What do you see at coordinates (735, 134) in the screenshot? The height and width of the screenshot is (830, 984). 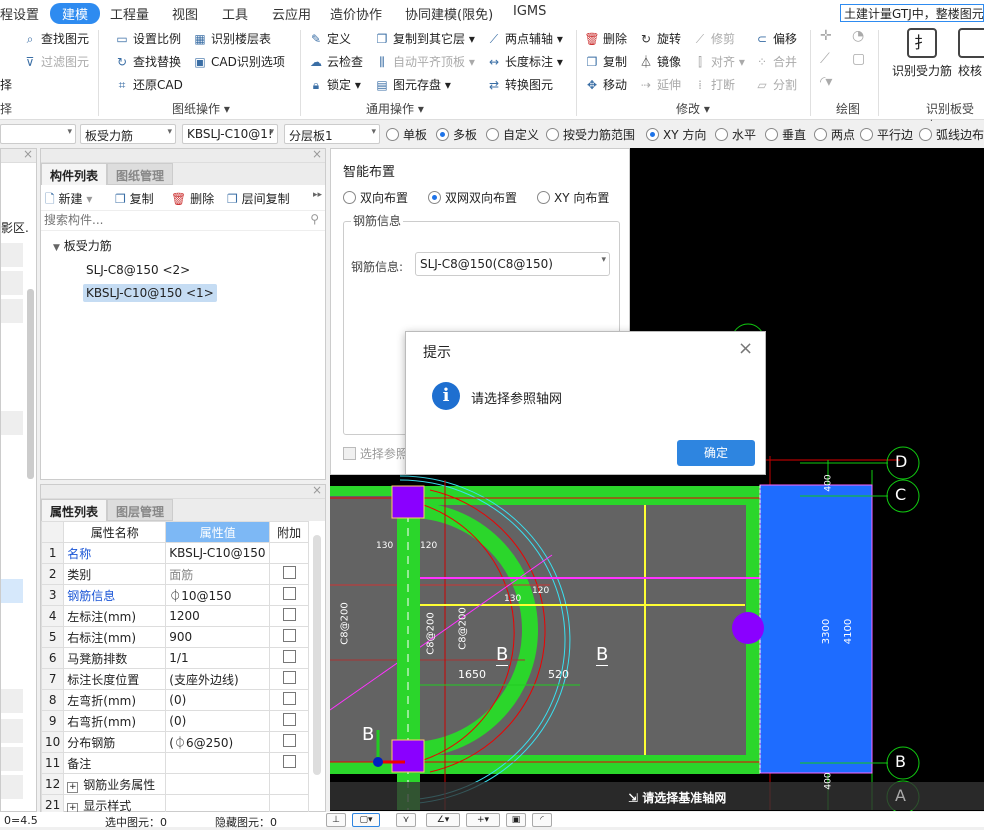 I see `radio-horizontal: 水平` at bounding box center [735, 134].